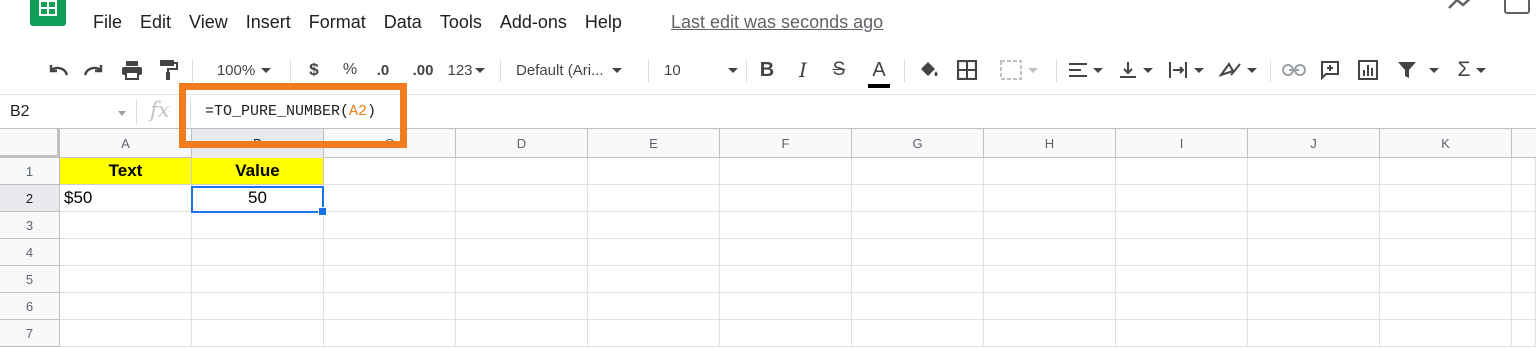  Describe the element at coordinates (839, 70) in the screenshot. I see `strikethrough-button: S` at that location.